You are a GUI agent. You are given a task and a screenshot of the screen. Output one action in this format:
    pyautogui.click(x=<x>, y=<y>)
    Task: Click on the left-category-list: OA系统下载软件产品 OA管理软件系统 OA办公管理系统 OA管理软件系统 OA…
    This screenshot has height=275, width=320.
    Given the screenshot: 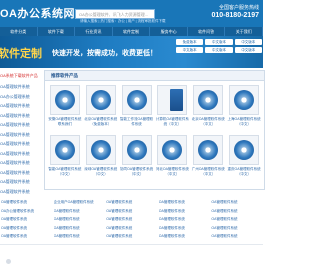 What is the action you would take?
    pyautogui.click(x=20, y=134)
    